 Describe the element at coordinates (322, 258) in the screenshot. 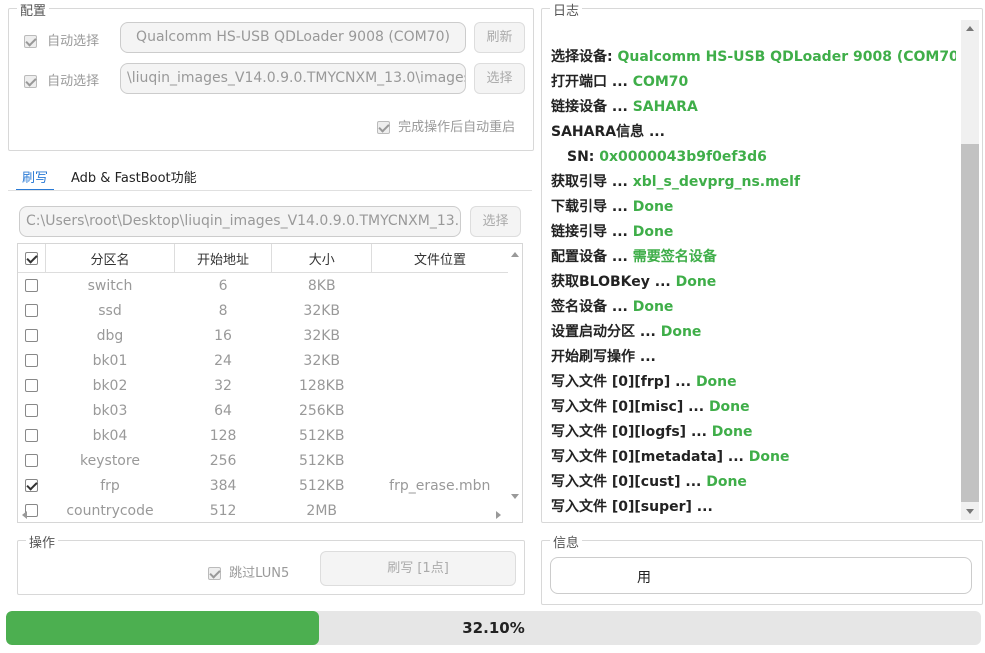

I see `column-header-size: 大小` at that location.